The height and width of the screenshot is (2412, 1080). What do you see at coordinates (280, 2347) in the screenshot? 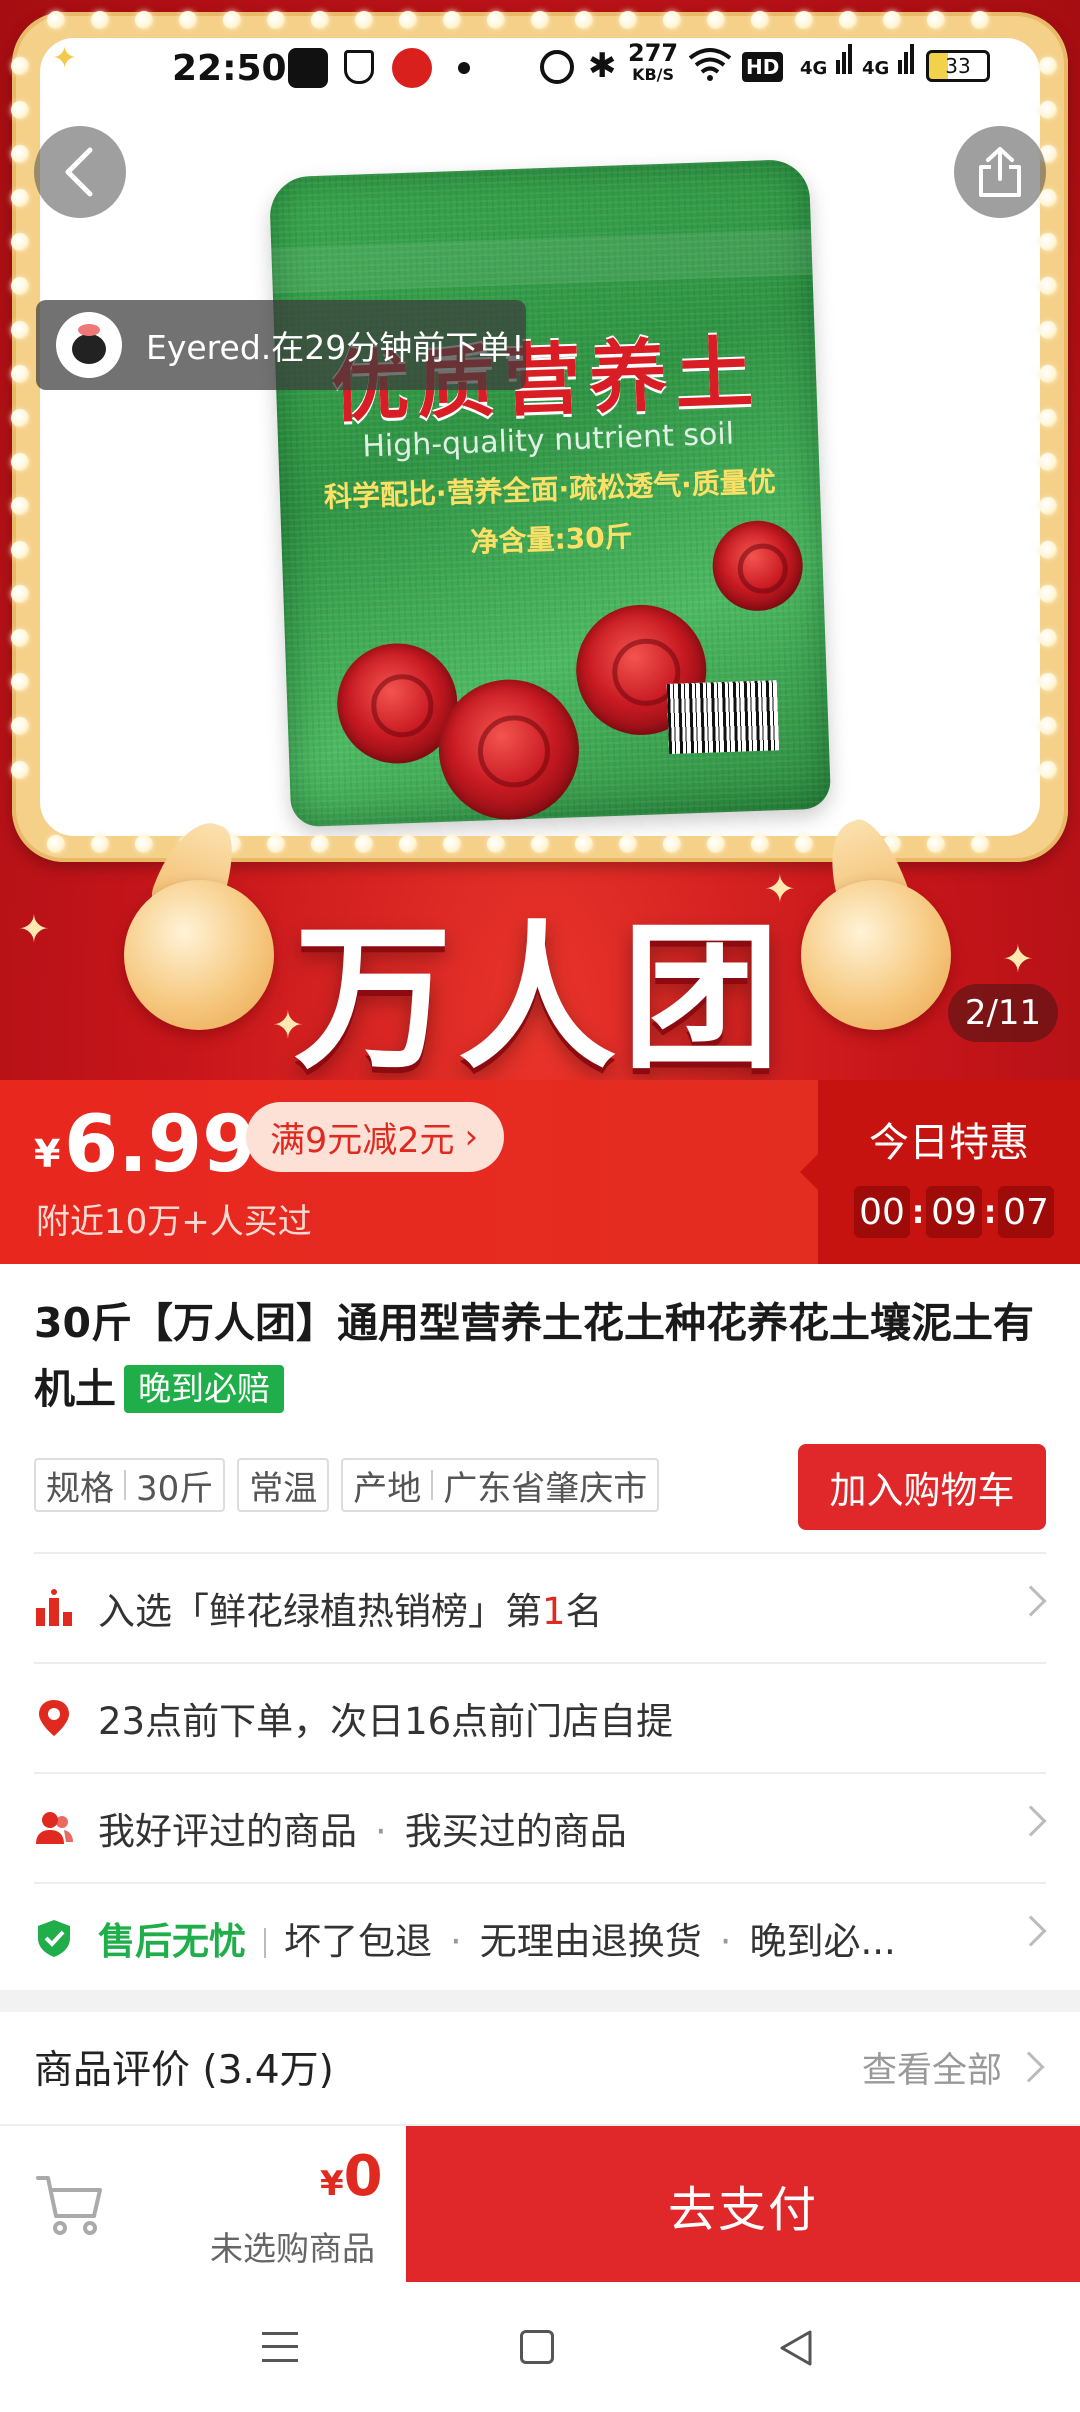
I see `menu-icon` at bounding box center [280, 2347].